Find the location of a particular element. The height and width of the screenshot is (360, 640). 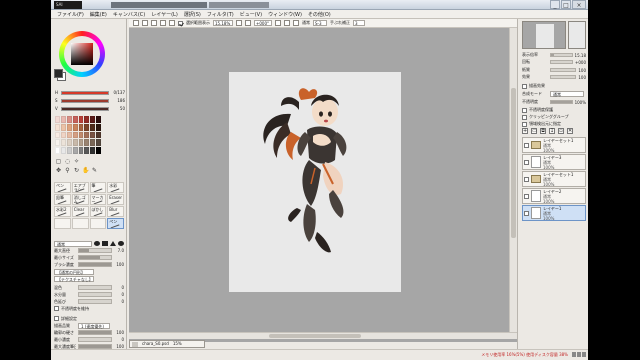

layer-row: レイヤー3 通常 100% is located at coordinates (554, 162).